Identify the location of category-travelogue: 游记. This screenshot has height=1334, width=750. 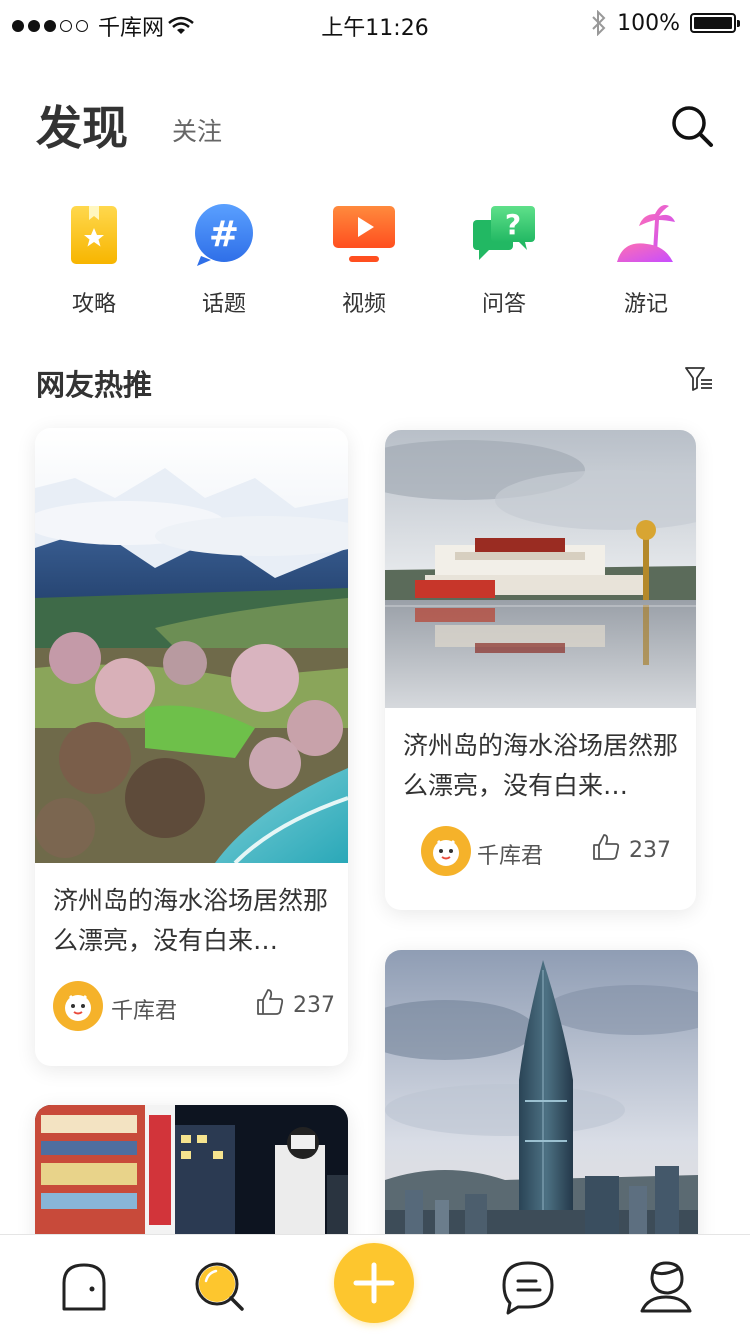
(646, 259).